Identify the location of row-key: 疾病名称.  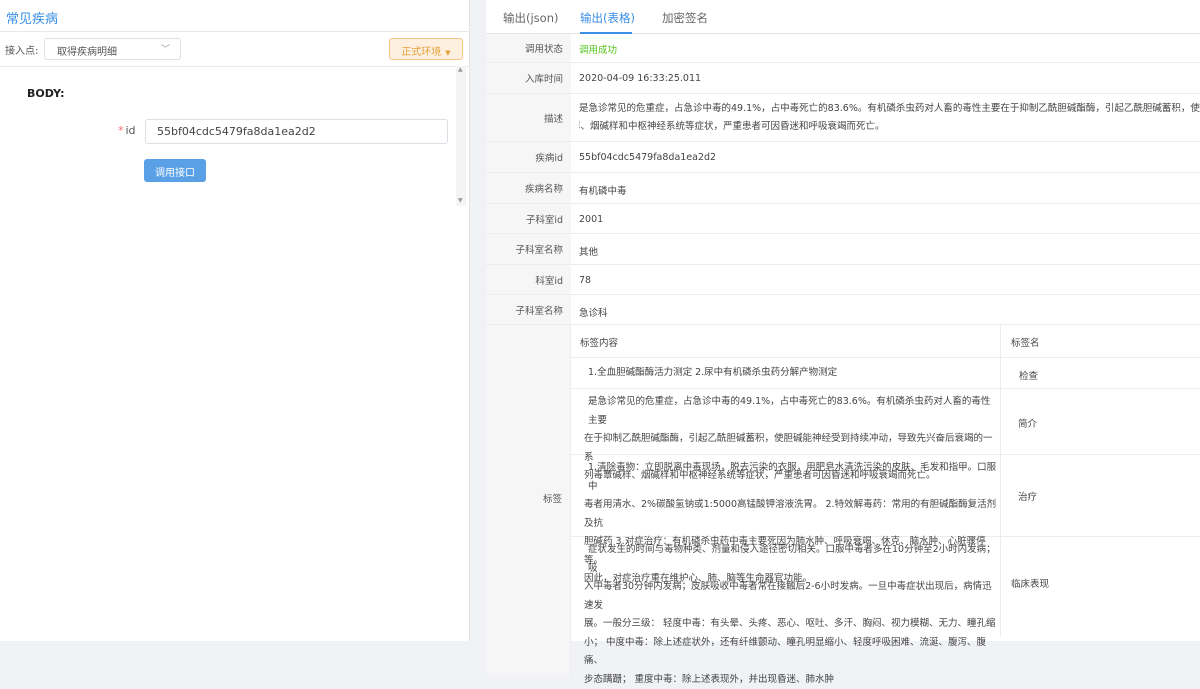
(528, 188).